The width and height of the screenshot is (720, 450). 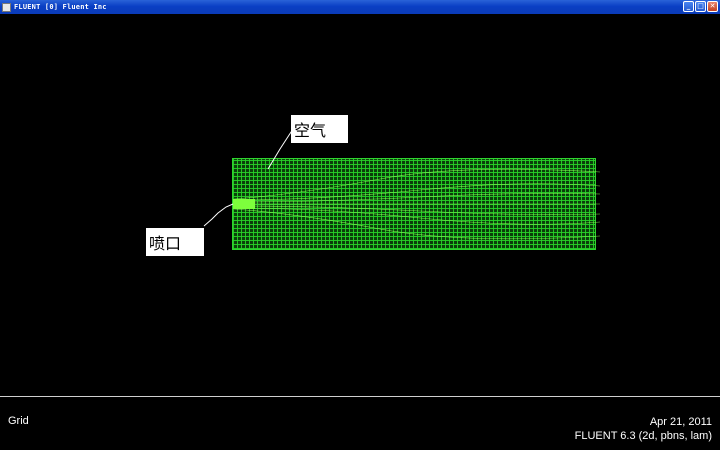 I want to click on maximize-button: □, so click(x=700, y=6).